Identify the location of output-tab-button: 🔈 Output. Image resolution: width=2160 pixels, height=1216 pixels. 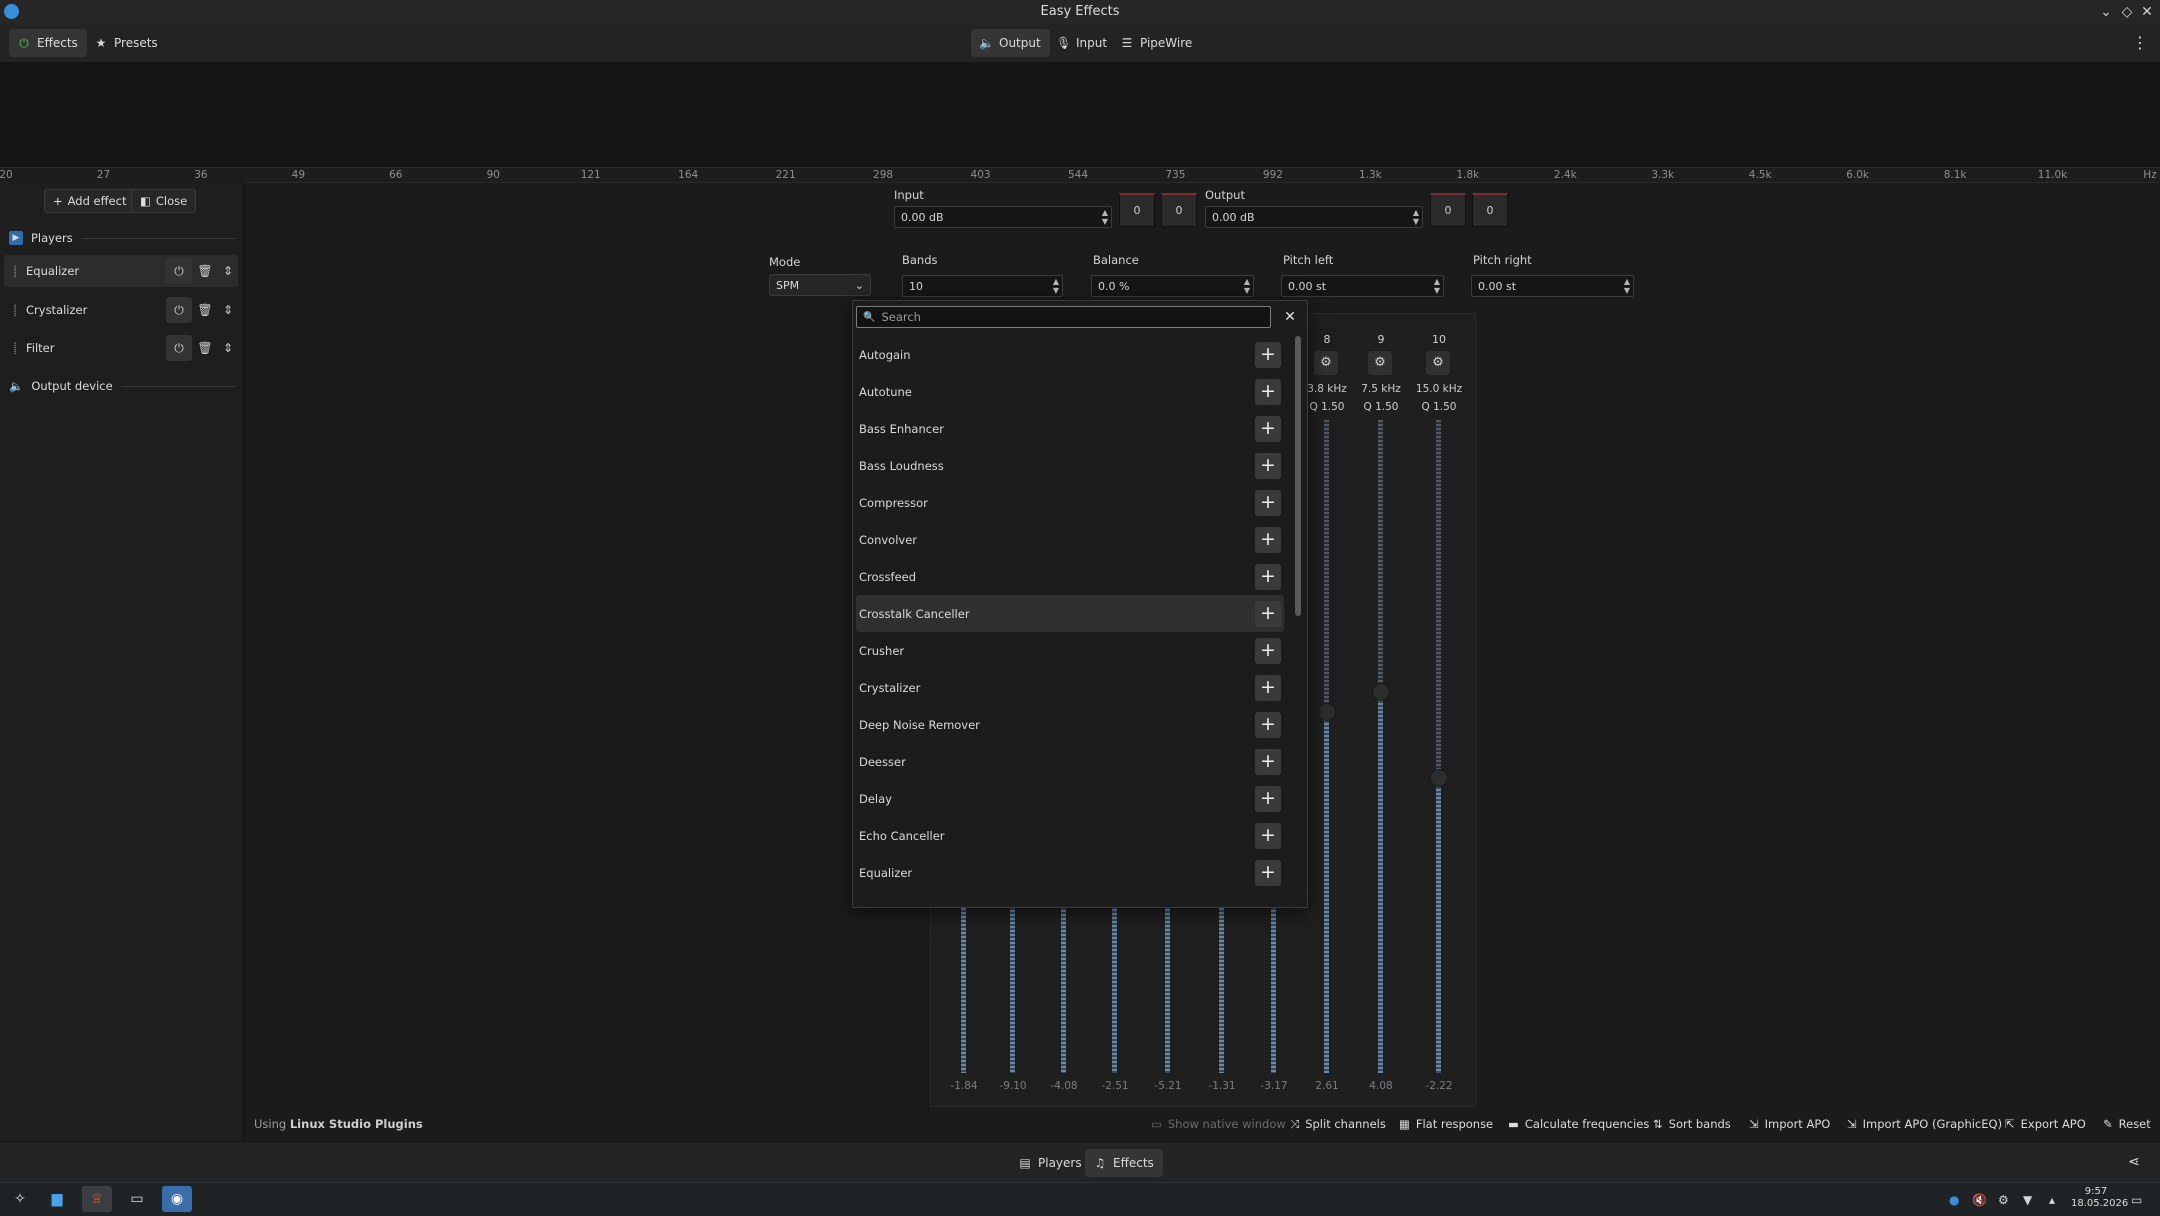
(1010, 43).